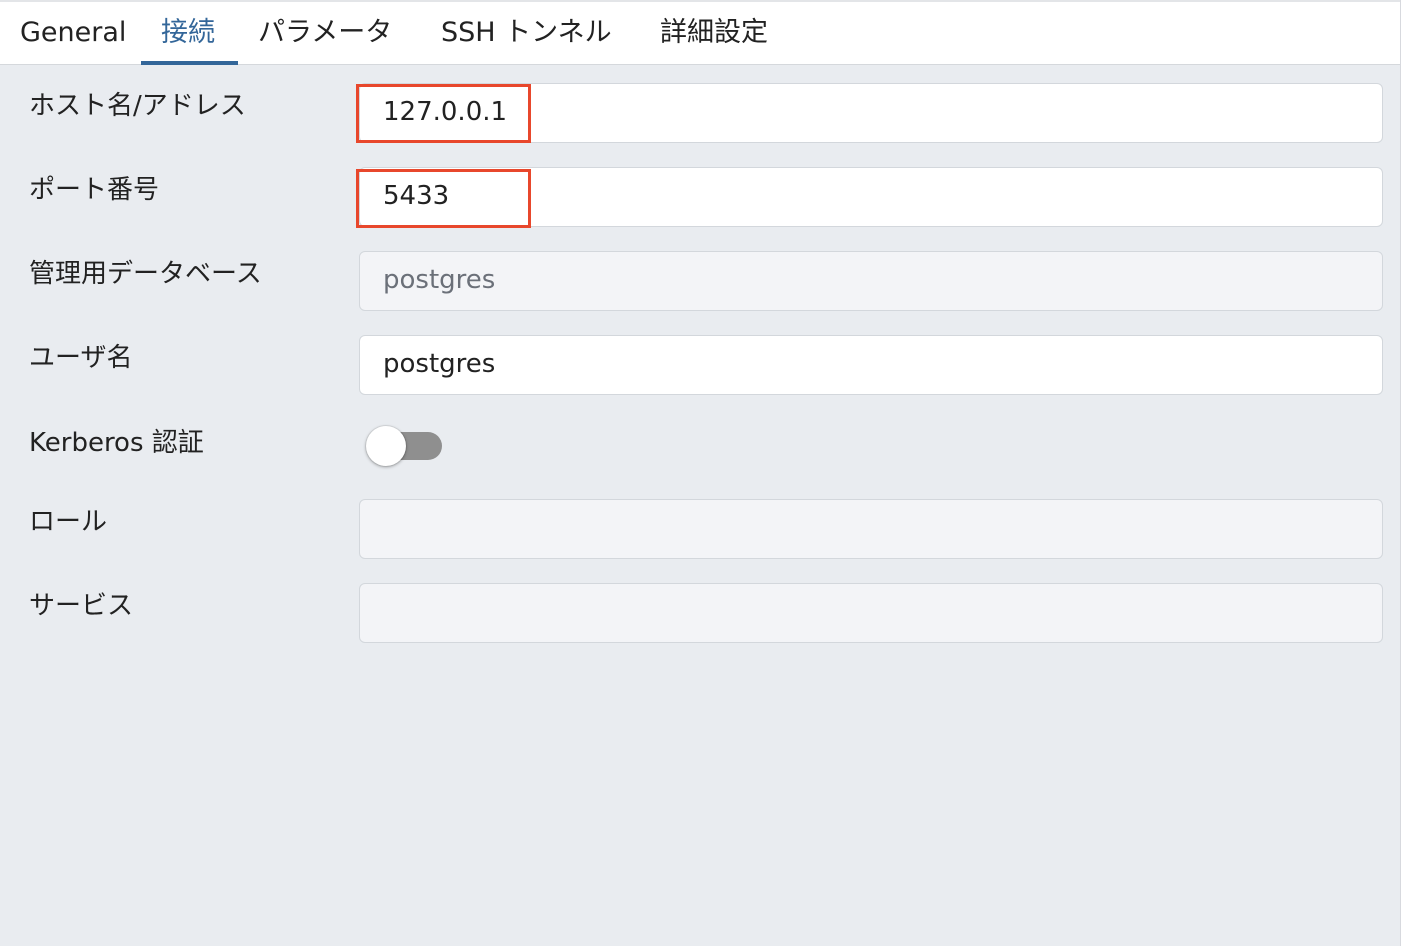  Describe the element at coordinates (871, 113) in the screenshot. I see `host-input: 127.0.0.1` at that location.